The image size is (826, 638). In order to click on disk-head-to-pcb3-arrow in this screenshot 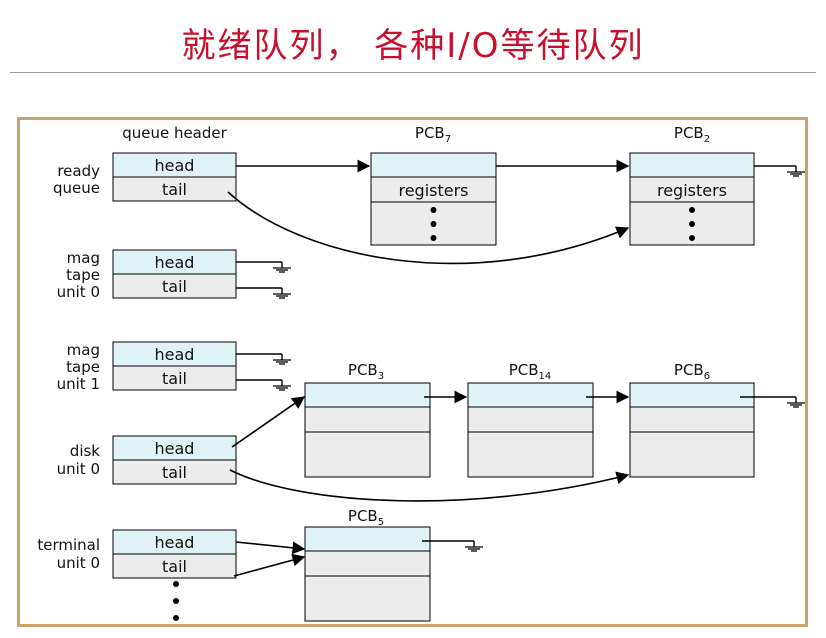, I will do `click(268, 422)`.